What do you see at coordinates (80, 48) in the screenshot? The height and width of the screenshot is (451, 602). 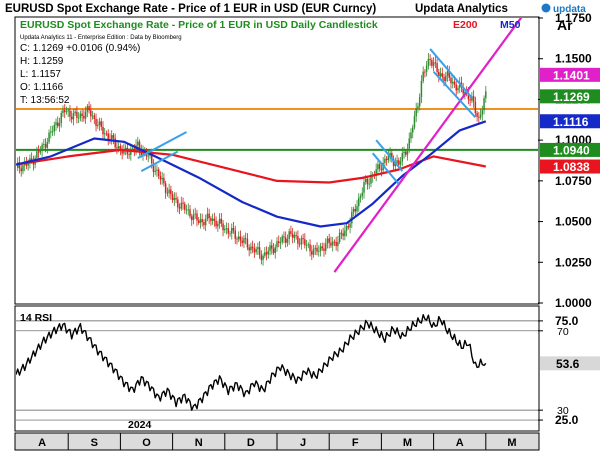 I see `ohlc-close: C: 1.1269 +0.0106 (0.94%)` at bounding box center [80, 48].